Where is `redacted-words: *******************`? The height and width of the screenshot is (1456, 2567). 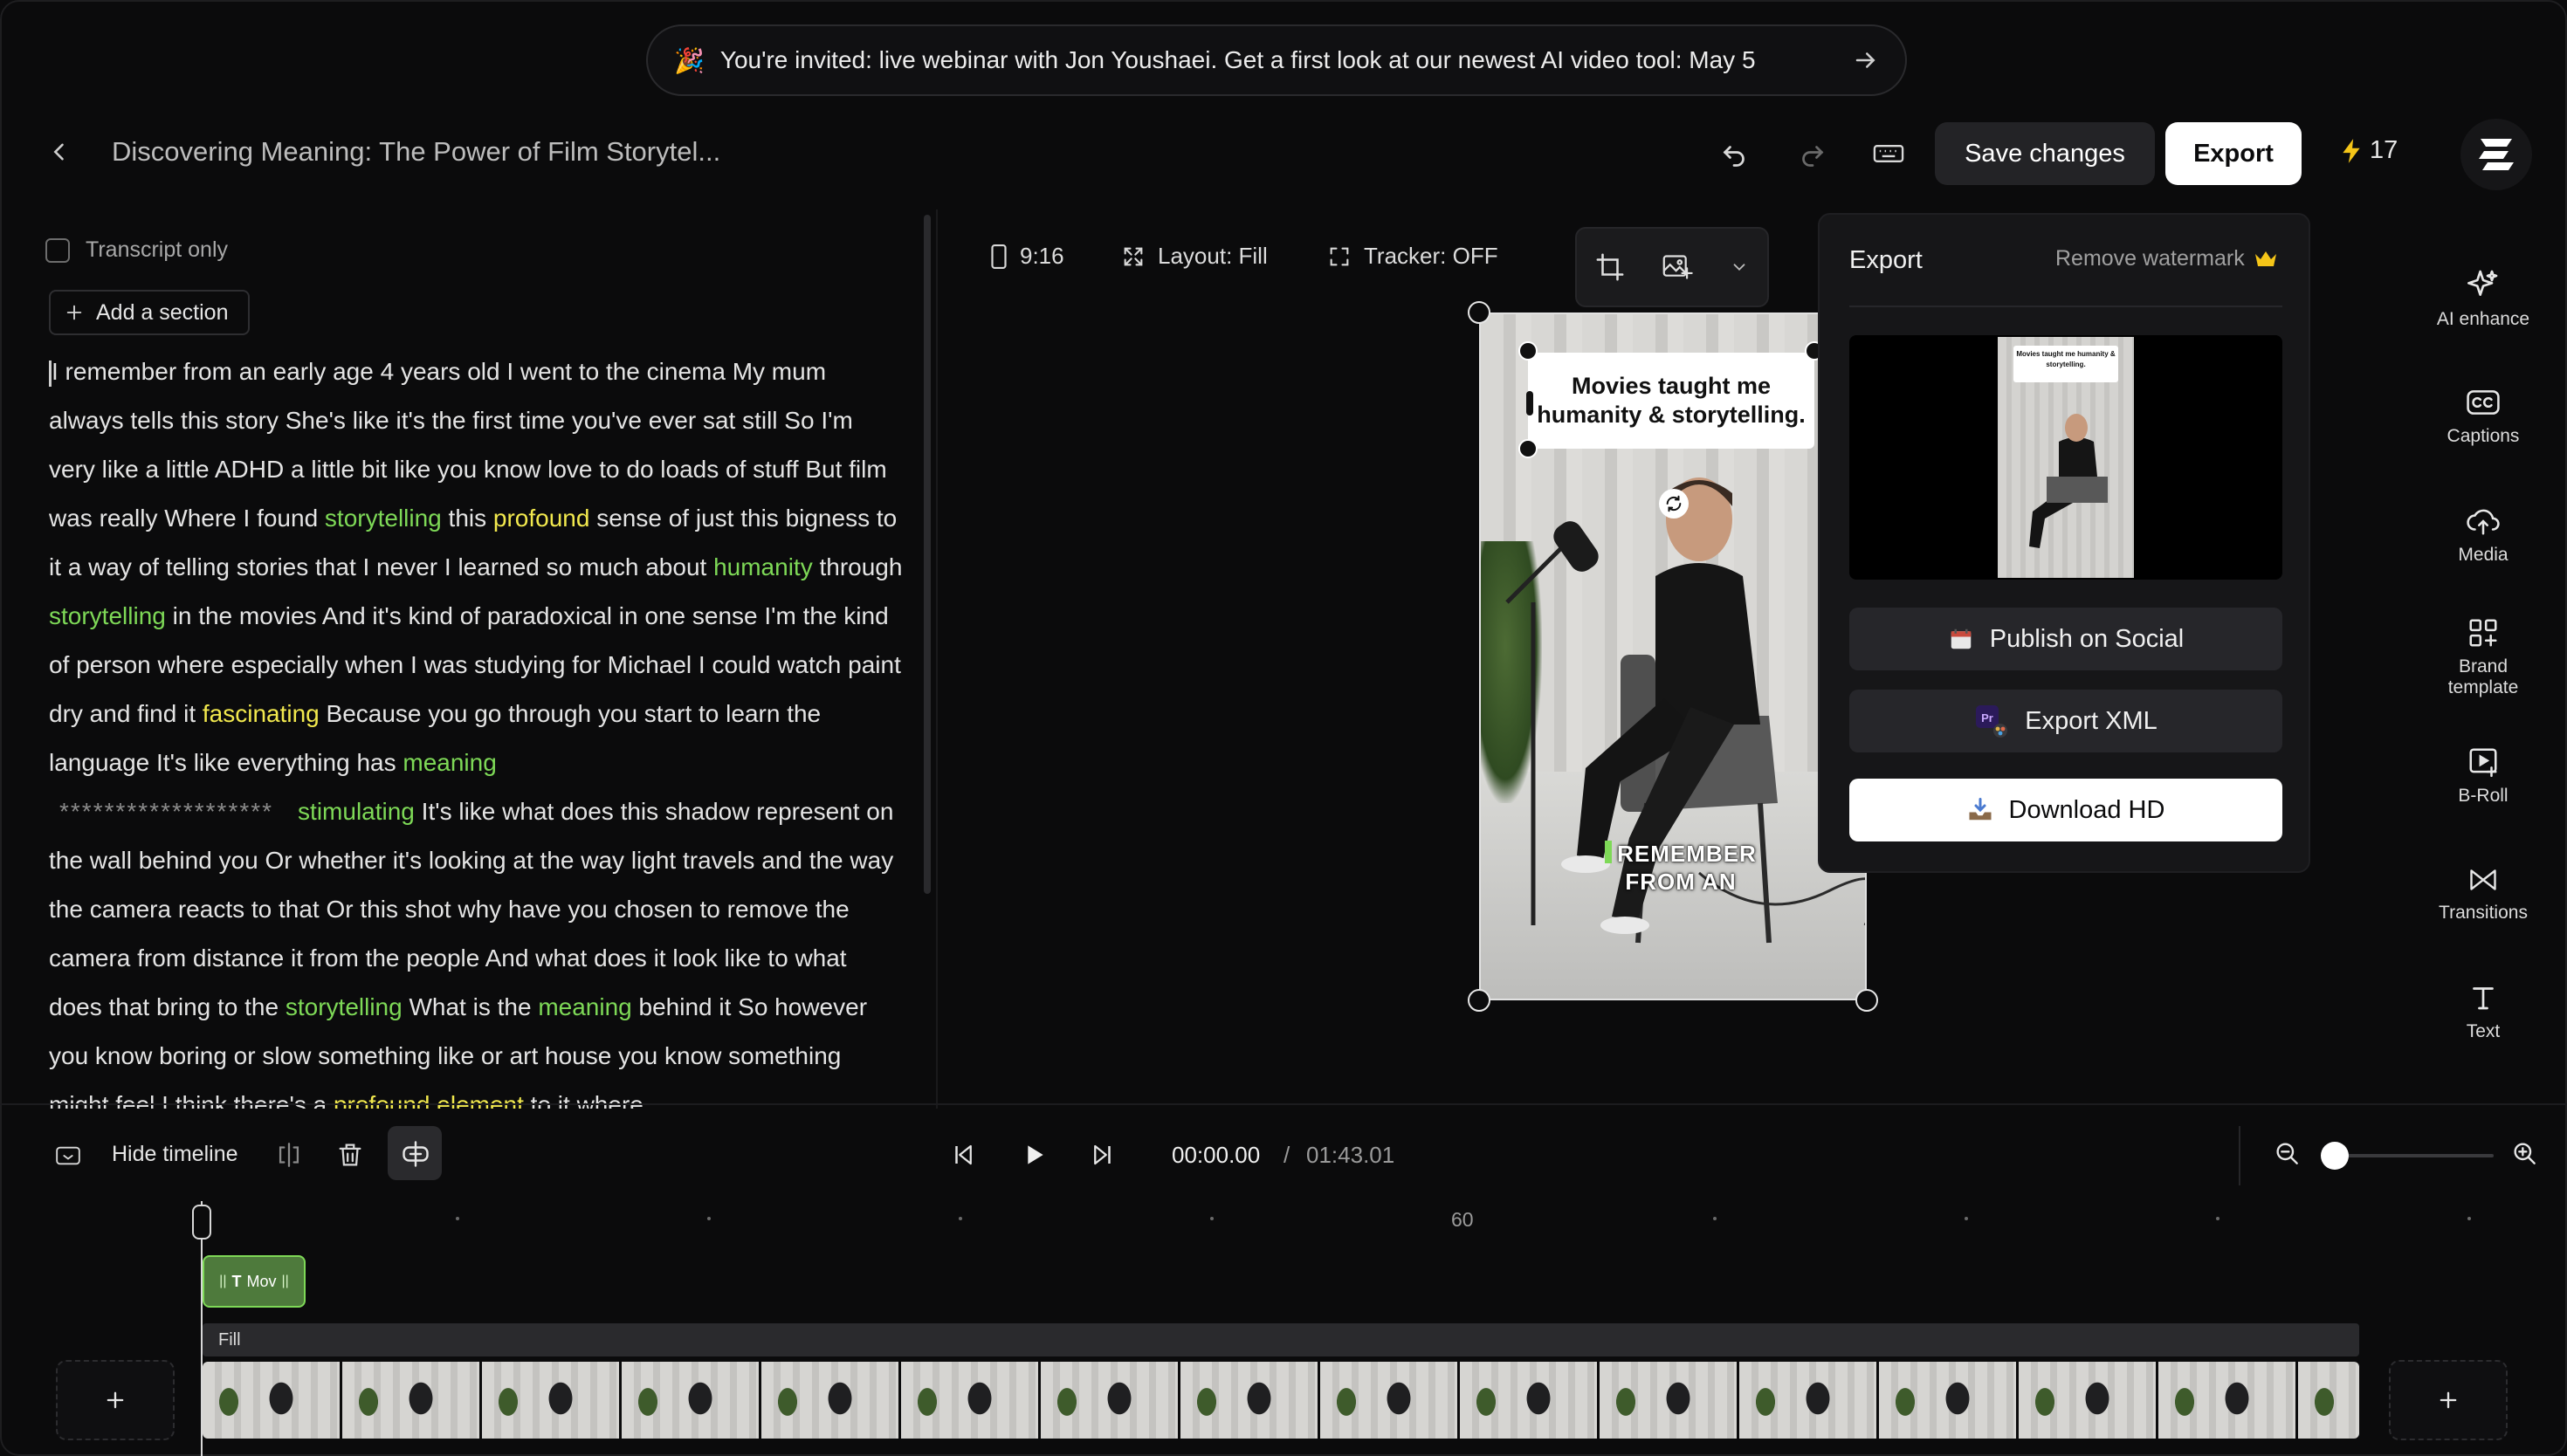
redacted-words: ******************* is located at coordinates (173, 811).